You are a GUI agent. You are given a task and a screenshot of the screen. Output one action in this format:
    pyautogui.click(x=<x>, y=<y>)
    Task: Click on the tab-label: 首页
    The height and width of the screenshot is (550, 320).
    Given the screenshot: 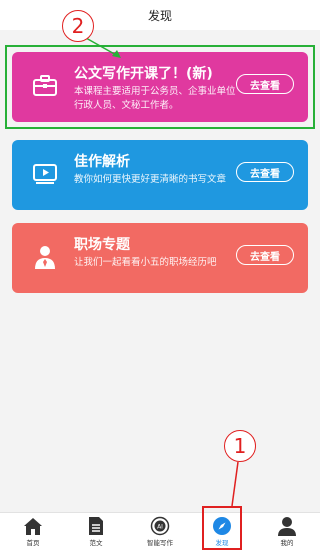 What is the action you would take?
    pyautogui.click(x=33, y=543)
    